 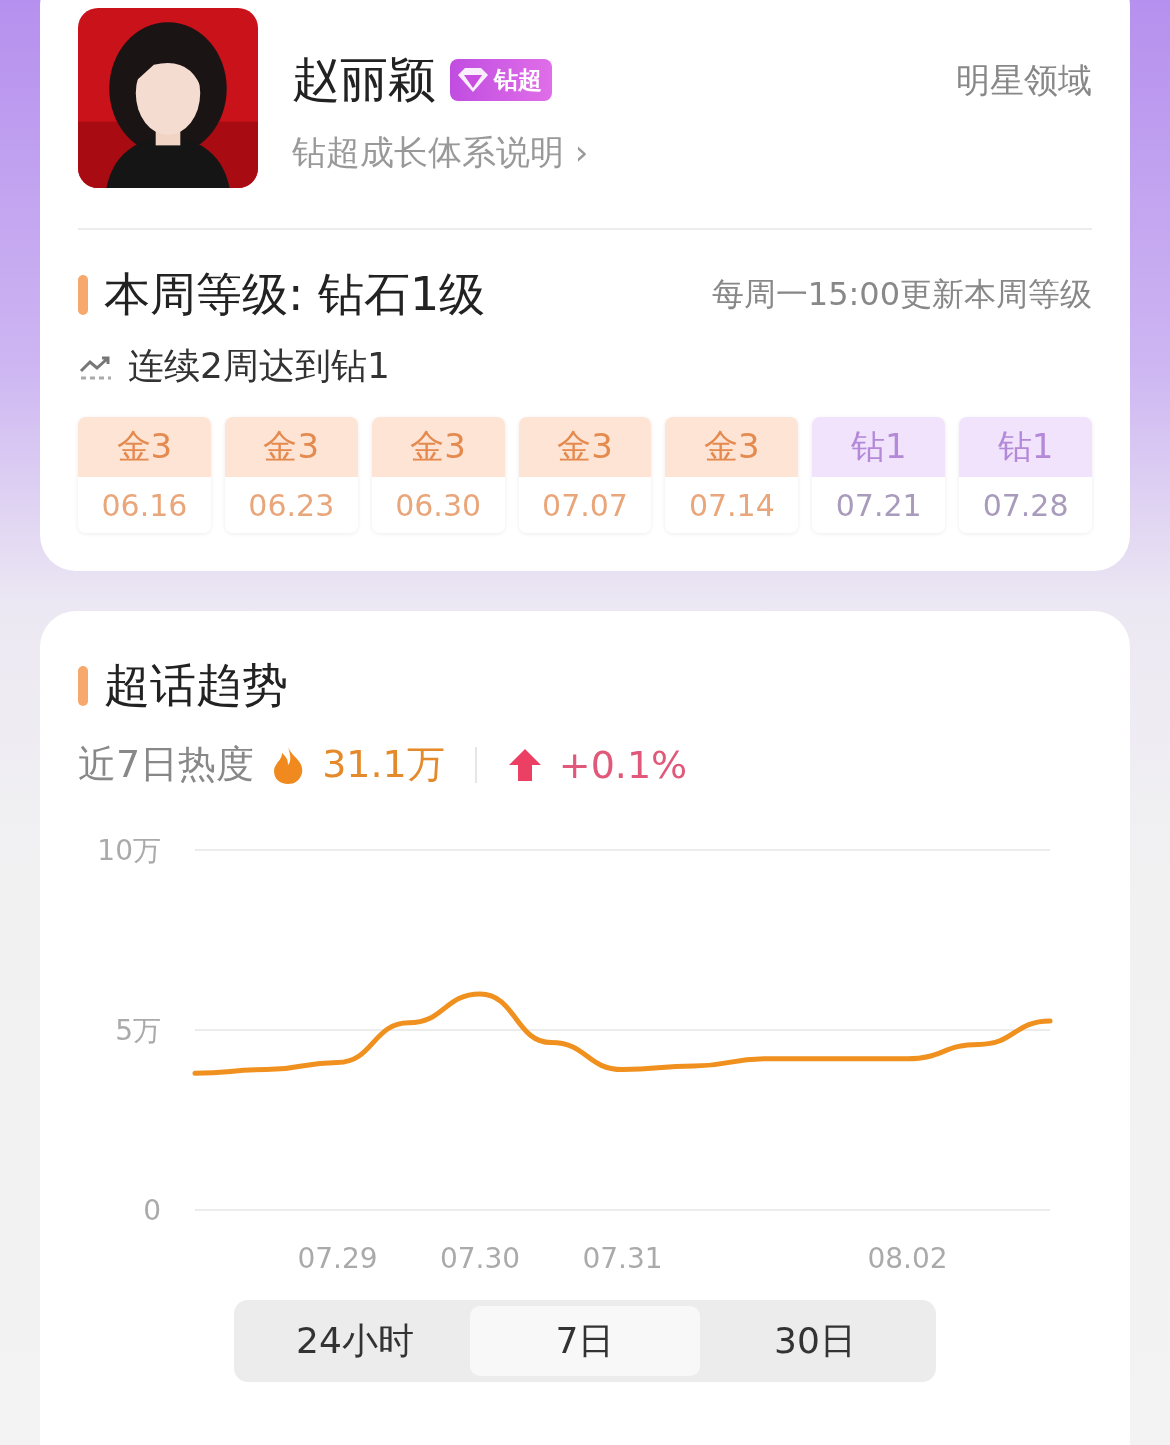 What do you see at coordinates (138, 1030) in the screenshot?
I see `axis-label: 5万` at bounding box center [138, 1030].